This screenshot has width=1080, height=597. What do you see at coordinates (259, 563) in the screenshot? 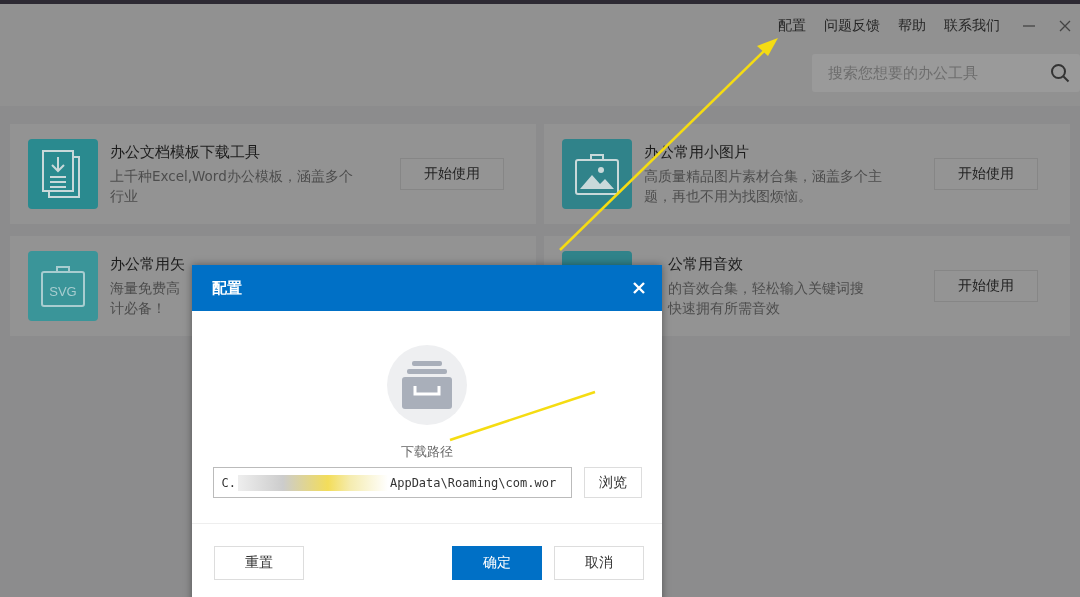
I see `reset-button: 重置` at bounding box center [259, 563].